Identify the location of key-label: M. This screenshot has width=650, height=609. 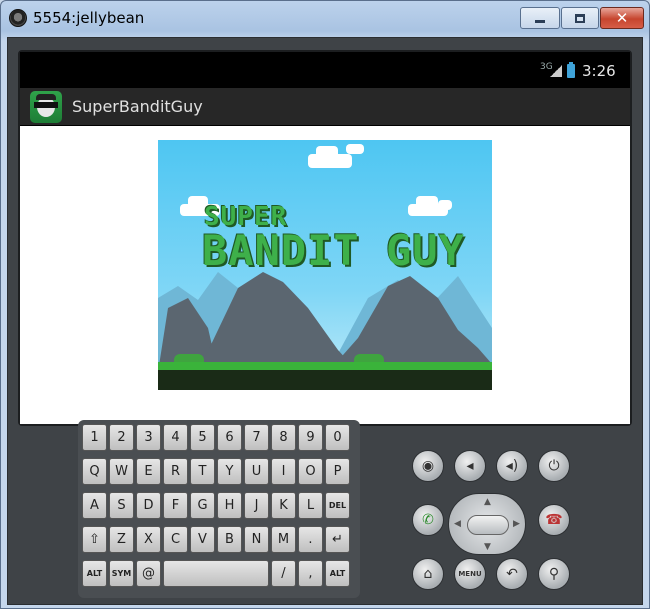
(283, 539).